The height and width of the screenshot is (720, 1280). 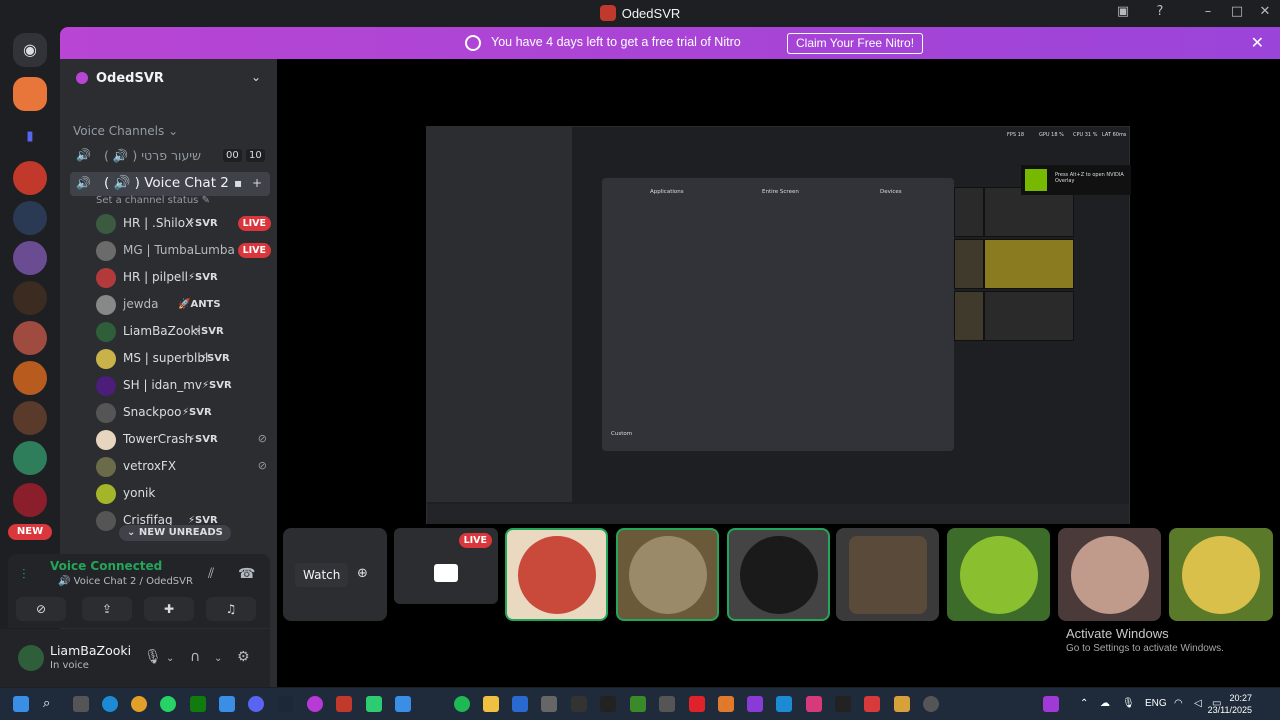 What do you see at coordinates (1160, 13) in the screenshot?
I see `help-icon: ?` at bounding box center [1160, 13].